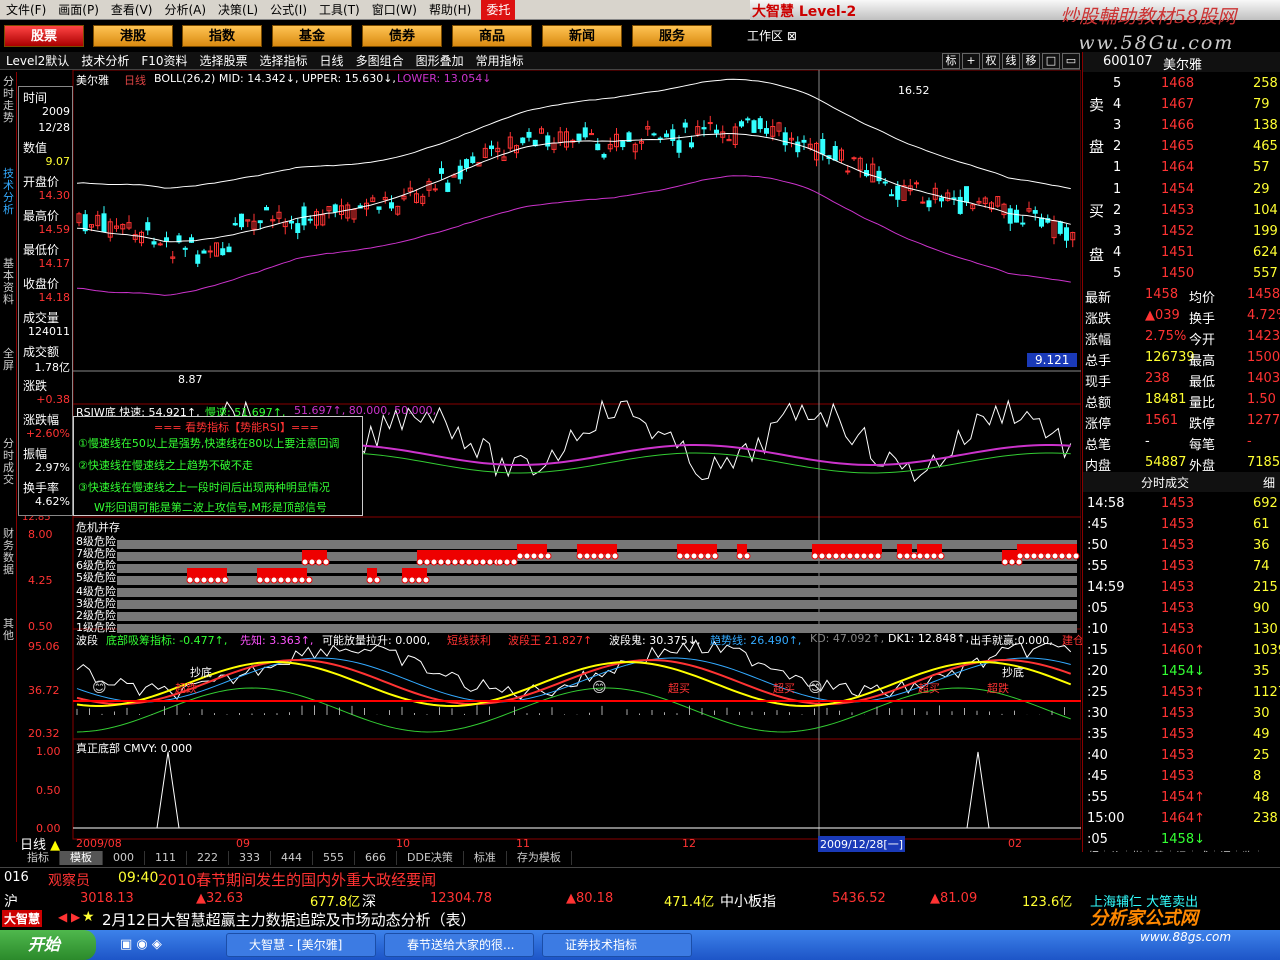  Describe the element at coordinates (8, 192) in the screenshot. I see `vtab-tech: 技术分析` at that location.